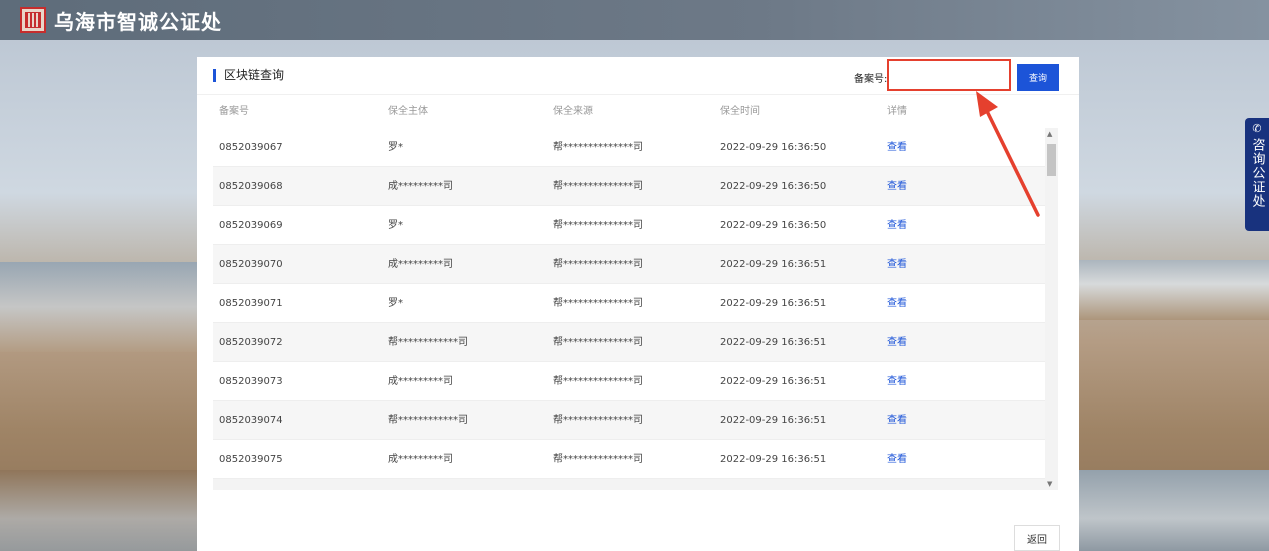  I want to click on horizontal-scrollbar, so click(629, 484).